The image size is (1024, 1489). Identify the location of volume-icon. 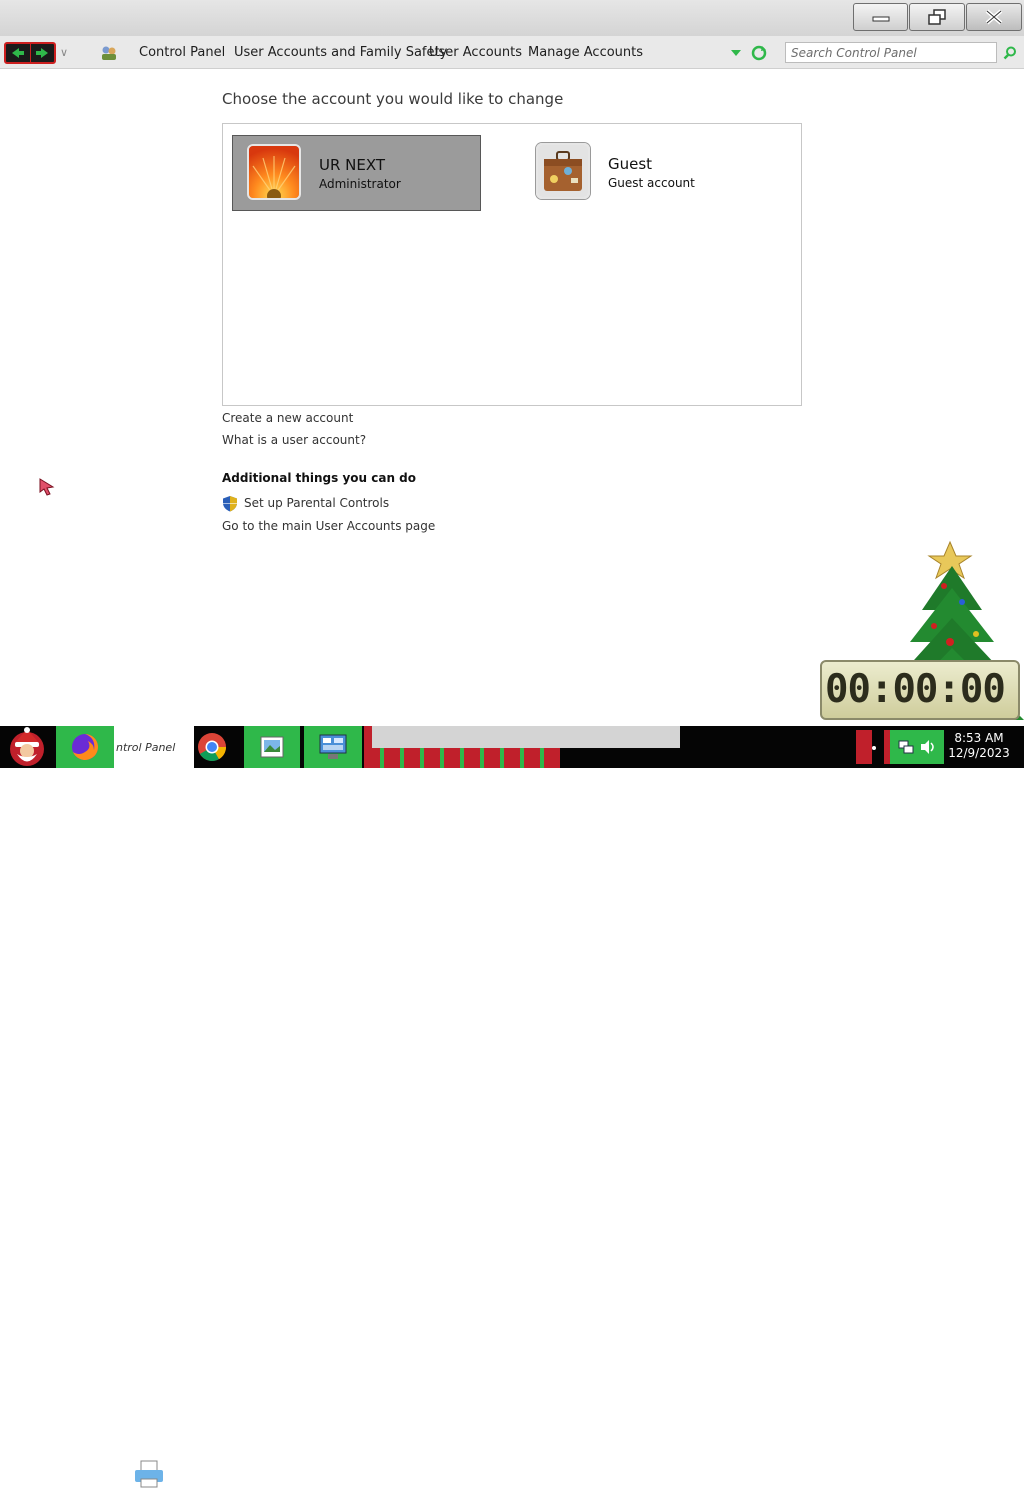
(927, 747).